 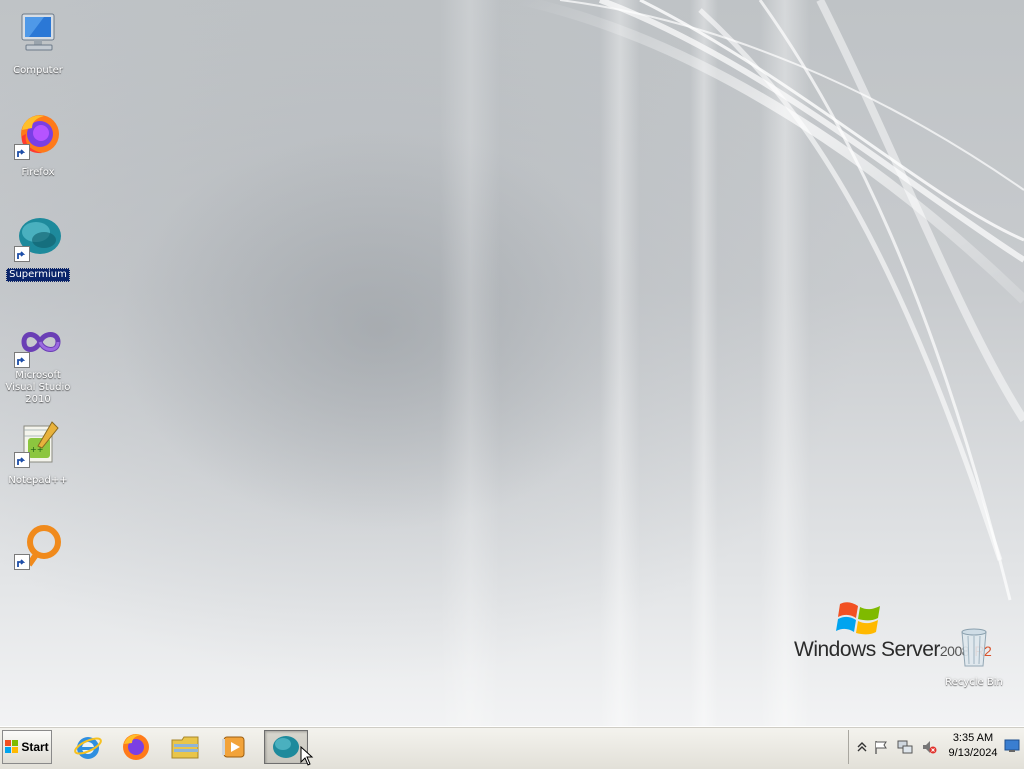 What do you see at coordinates (858, 618) in the screenshot?
I see `windows-flag-logo-icon` at bounding box center [858, 618].